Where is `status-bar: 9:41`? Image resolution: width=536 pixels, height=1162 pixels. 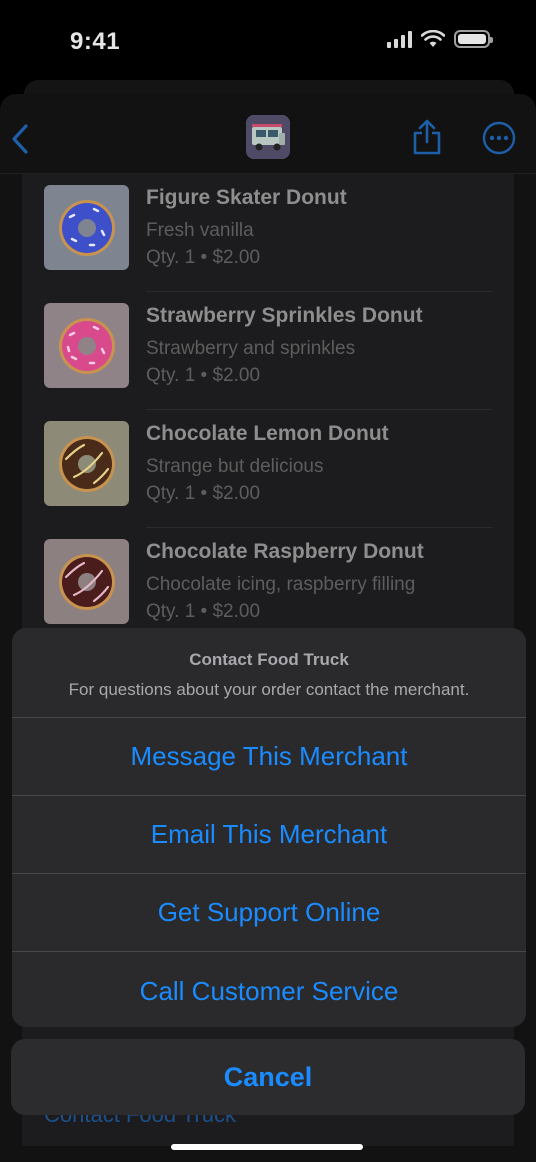 status-bar: 9:41 is located at coordinates (268, 41).